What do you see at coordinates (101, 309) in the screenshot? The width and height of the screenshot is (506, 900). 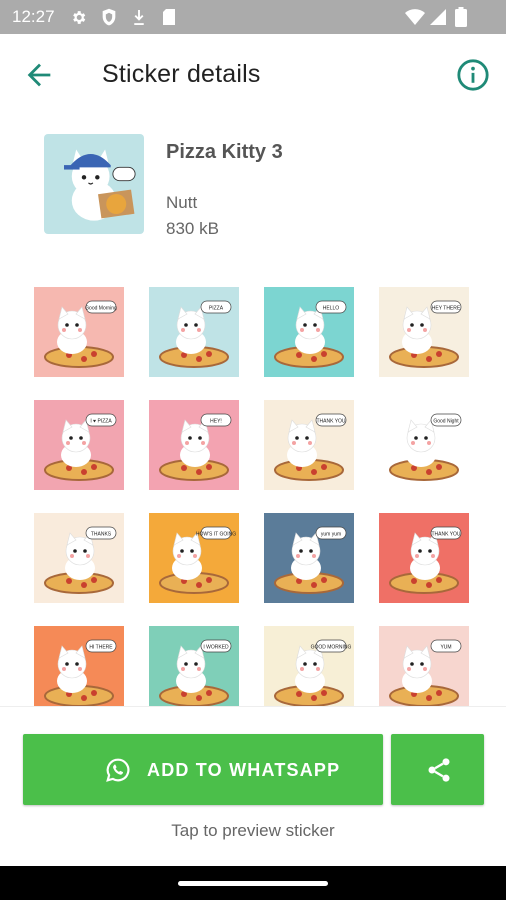 I see `sticker-caption: Good Morning` at bounding box center [101, 309].